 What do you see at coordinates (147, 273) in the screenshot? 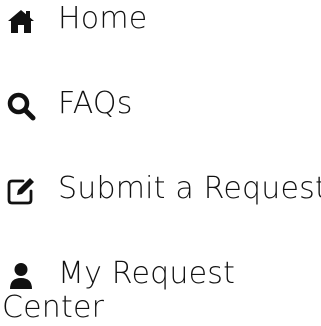
I see `nav-item-label: My Request` at bounding box center [147, 273].